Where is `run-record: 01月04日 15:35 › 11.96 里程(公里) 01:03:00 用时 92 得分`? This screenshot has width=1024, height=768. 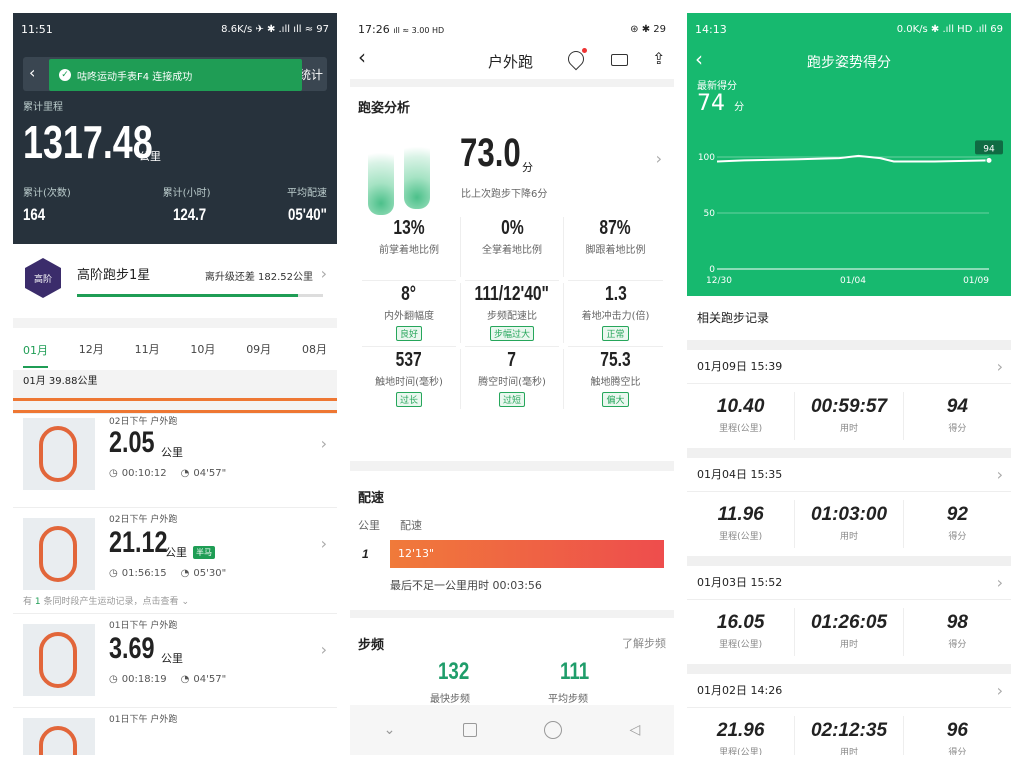
run-record: 01月04日 15:35 › 11.96 里程(公里) 01:03:00 用时 92 得分 is located at coordinates (849, 507).